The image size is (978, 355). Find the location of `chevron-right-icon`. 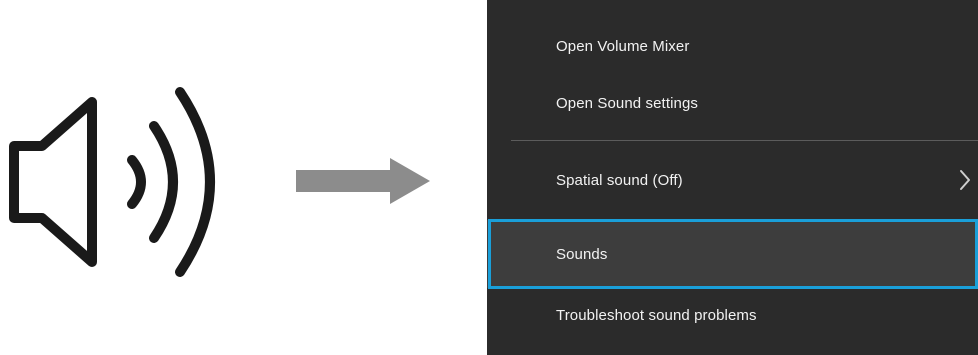

chevron-right-icon is located at coordinates (965, 180).